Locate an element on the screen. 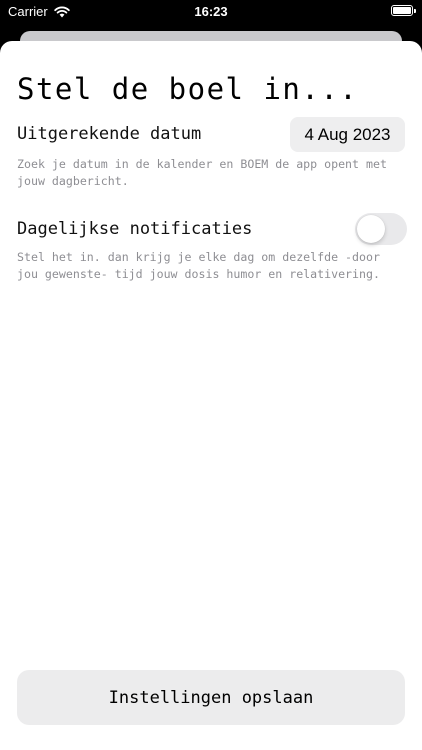 The image size is (422, 750). toggle-knob is located at coordinates (371, 229).